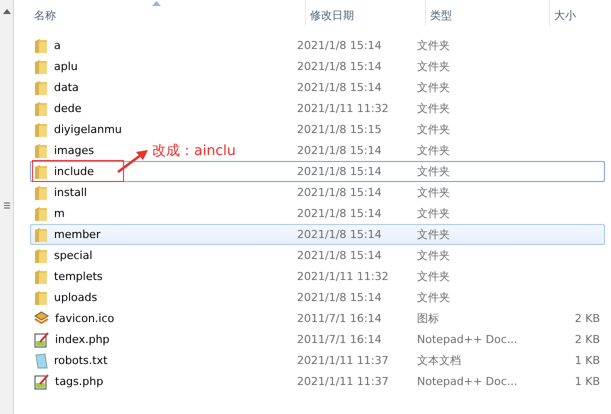  I want to click on column-header: 修改日期, so click(366, 13).